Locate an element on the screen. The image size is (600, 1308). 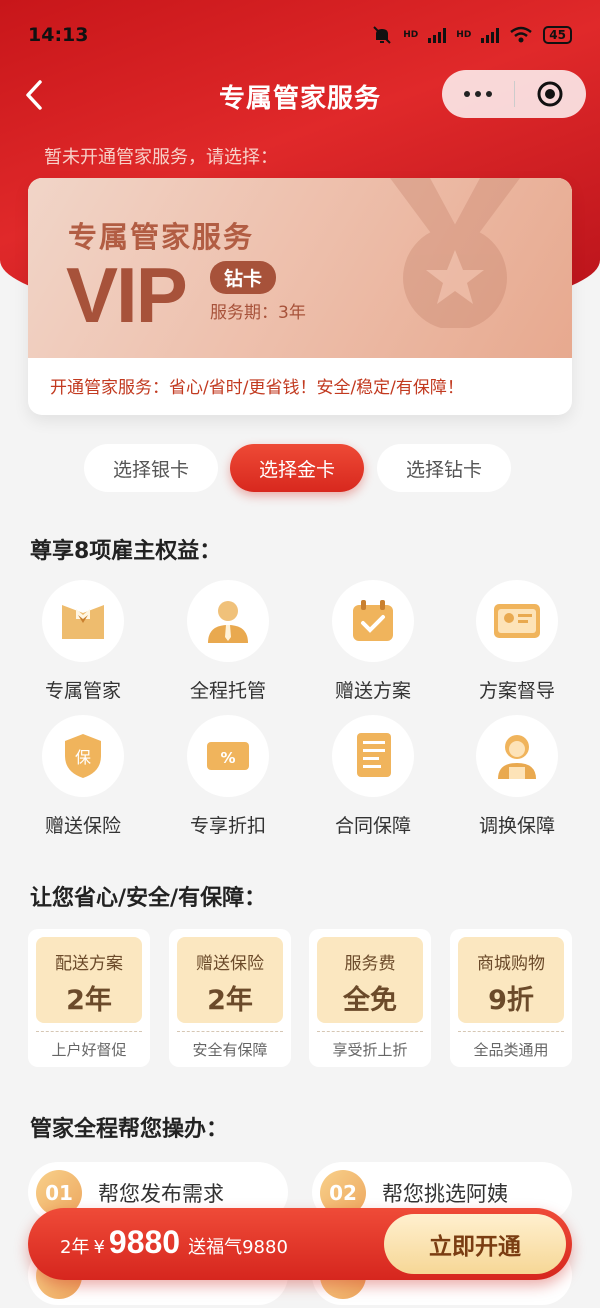
assurance-card: 配送方案 2年 上户好督促 is located at coordinates (89, 998).